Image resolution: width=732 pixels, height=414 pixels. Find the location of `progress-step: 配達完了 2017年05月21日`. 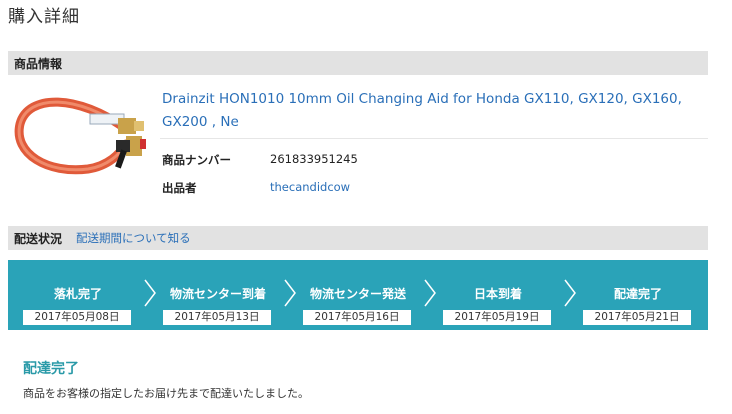

progress-step: 配達完了 2017年05月21日 is located at coordinates (638, 295).